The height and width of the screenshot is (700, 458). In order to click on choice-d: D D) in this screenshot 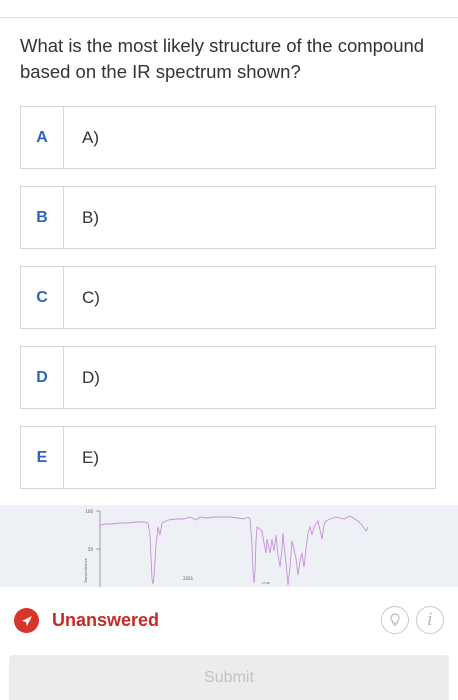, I will do `click(228, 377)`.